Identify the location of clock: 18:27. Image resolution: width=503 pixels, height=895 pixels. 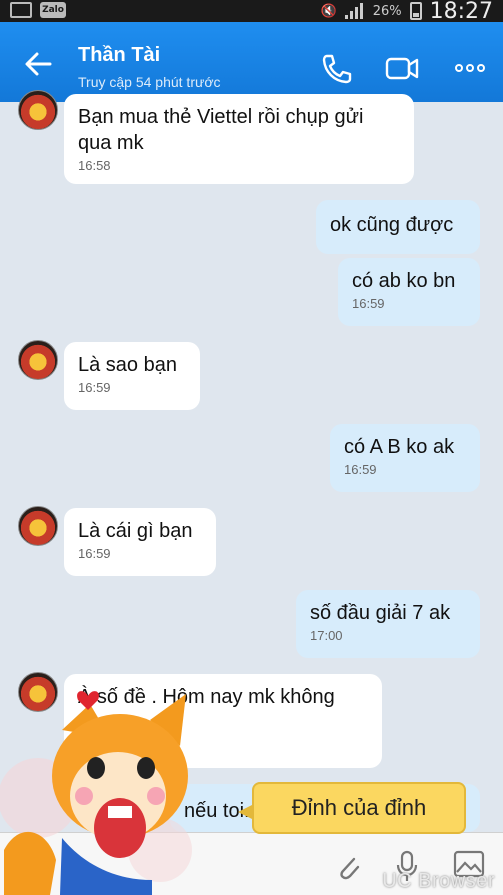
(461, 12).